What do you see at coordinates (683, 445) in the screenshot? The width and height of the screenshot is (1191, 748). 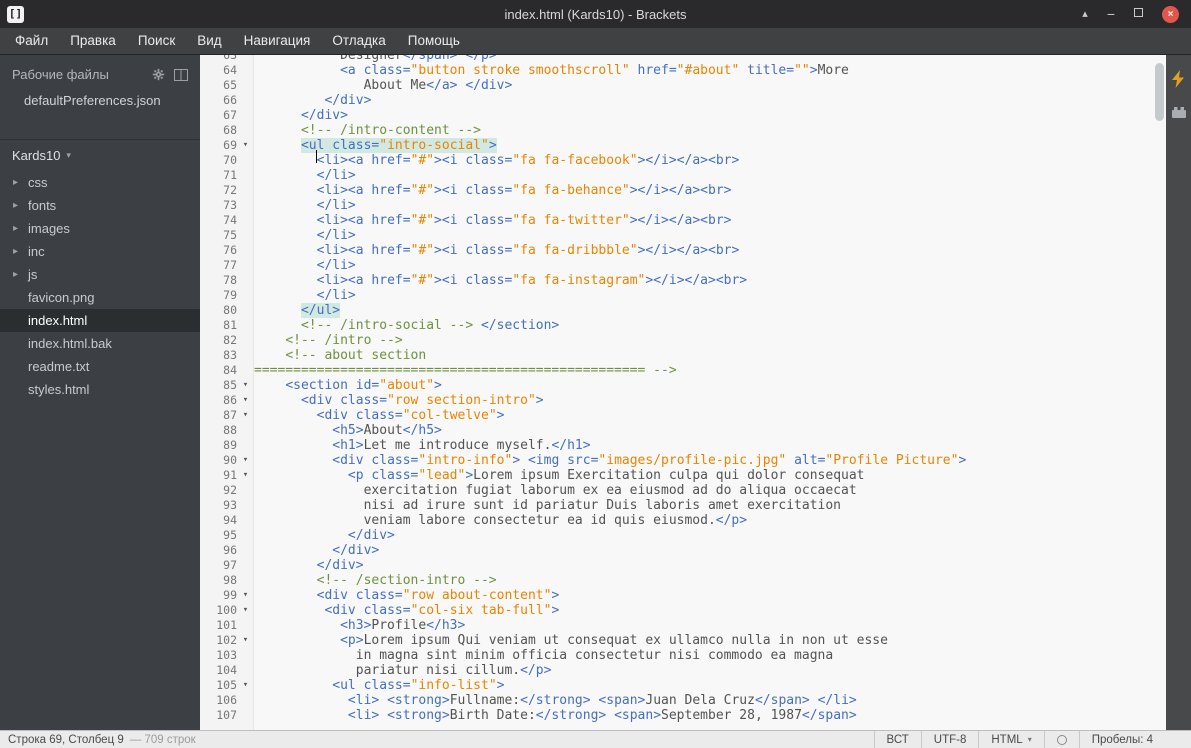 I see `code-line-89: 89 <h1>Let me introduce myself.</h1>` at bounding box center [683, 445].